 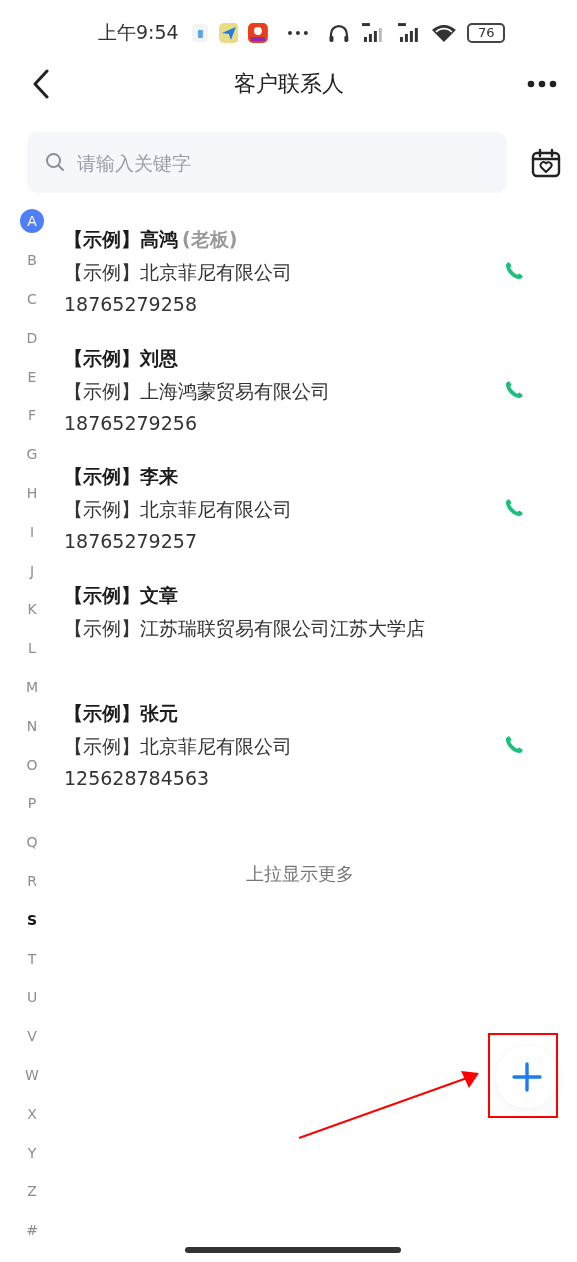 I want to click on index-letter: O, so click(x=32, y=764).